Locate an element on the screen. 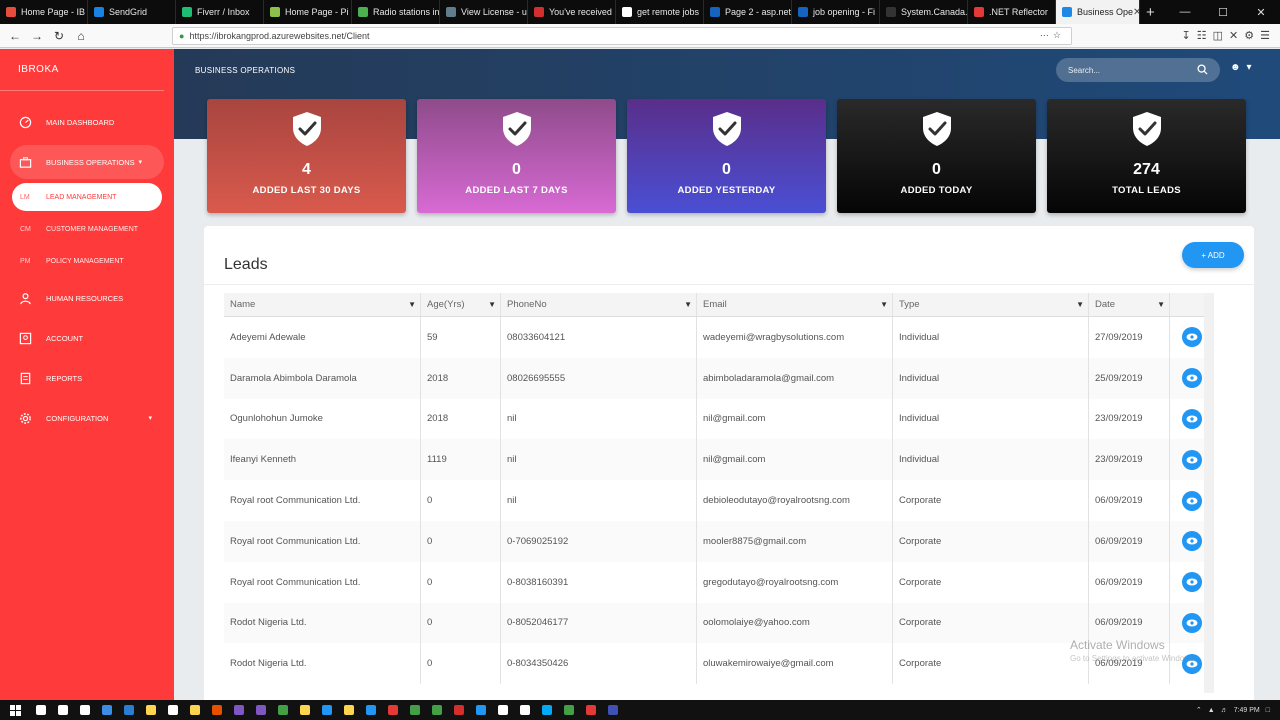 The width and height of the screenshot is (1280, 720). extension-icon: ⚙ is located at coordinates (1249, 35).